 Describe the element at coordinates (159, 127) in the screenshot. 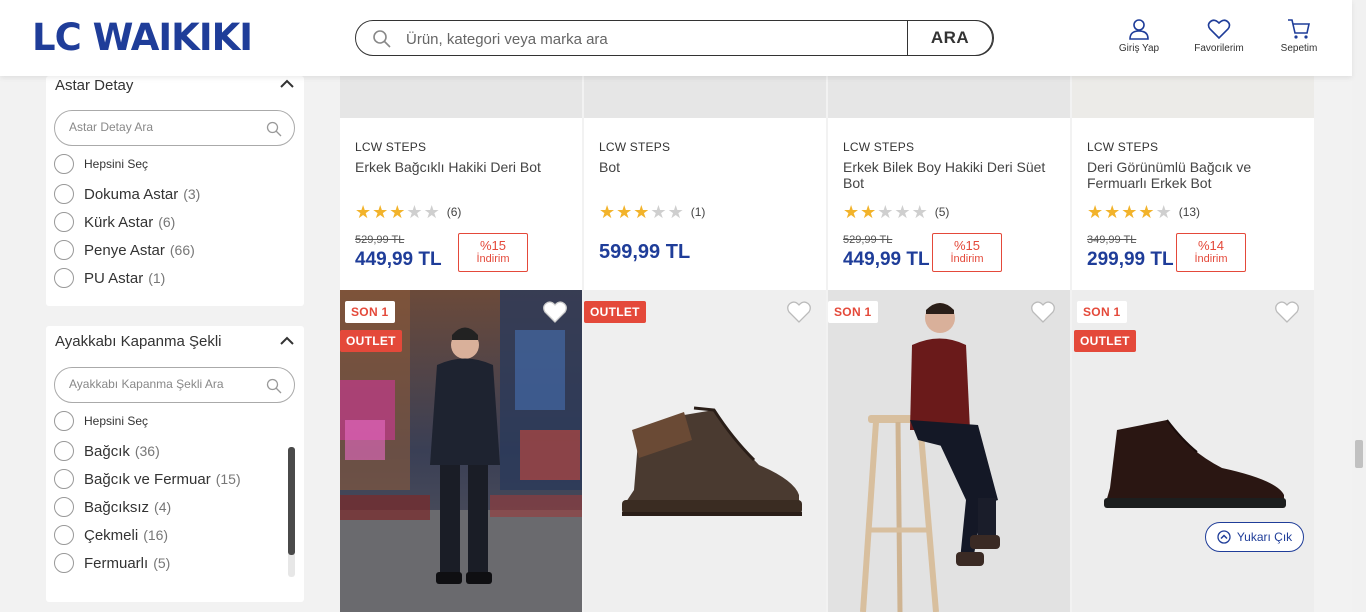

I see `astar-search-input` at that location.